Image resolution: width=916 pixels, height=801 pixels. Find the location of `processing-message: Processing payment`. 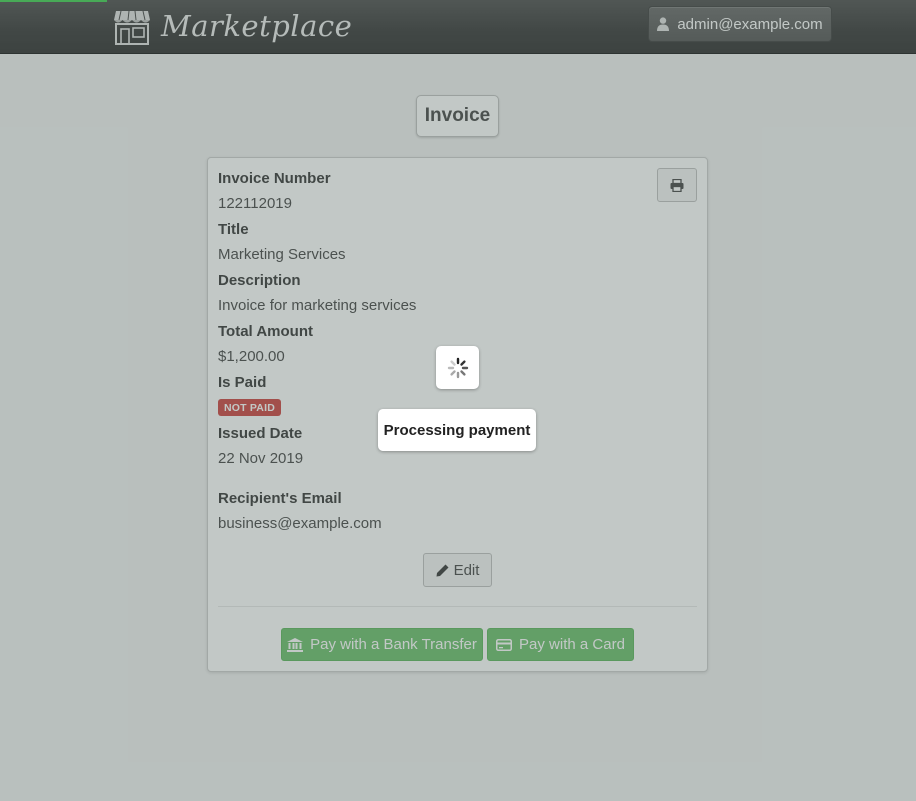

processing-message: Processing payment is located at coordinates (457, 430).